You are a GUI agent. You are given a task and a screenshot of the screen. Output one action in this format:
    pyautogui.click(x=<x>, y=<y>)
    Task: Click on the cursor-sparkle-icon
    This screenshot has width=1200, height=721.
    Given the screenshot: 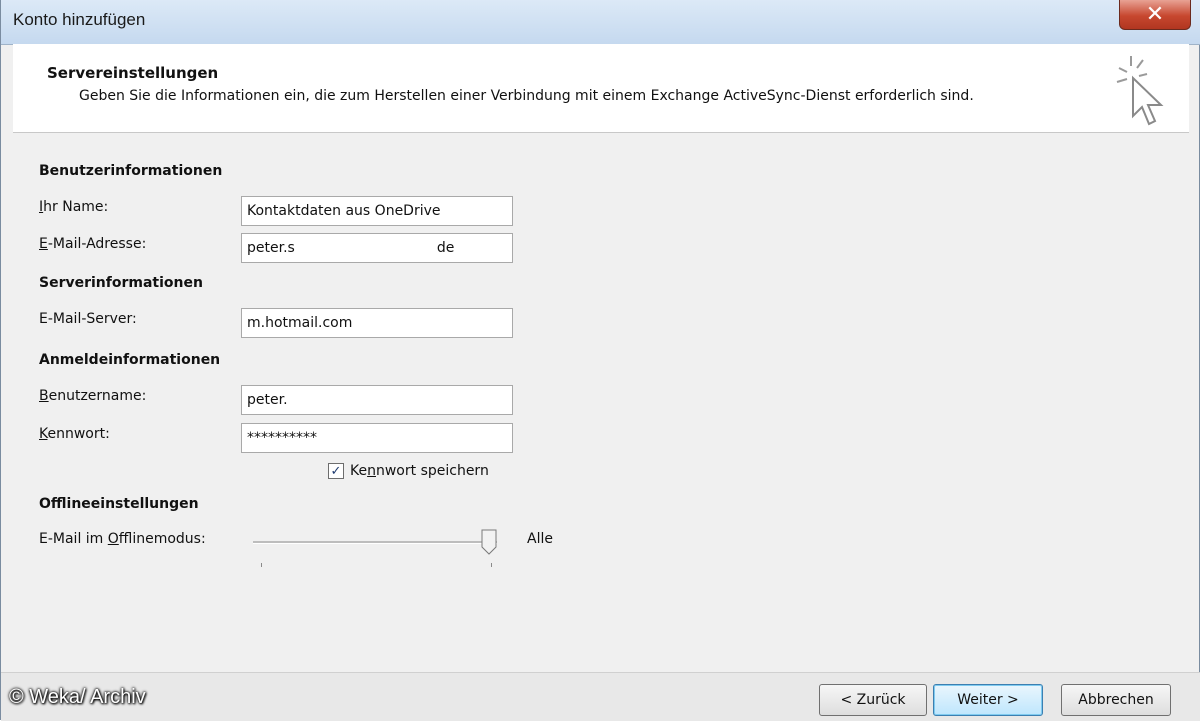 What is the action you would take?
    pyautogui.click(x=1140, y=91)
    